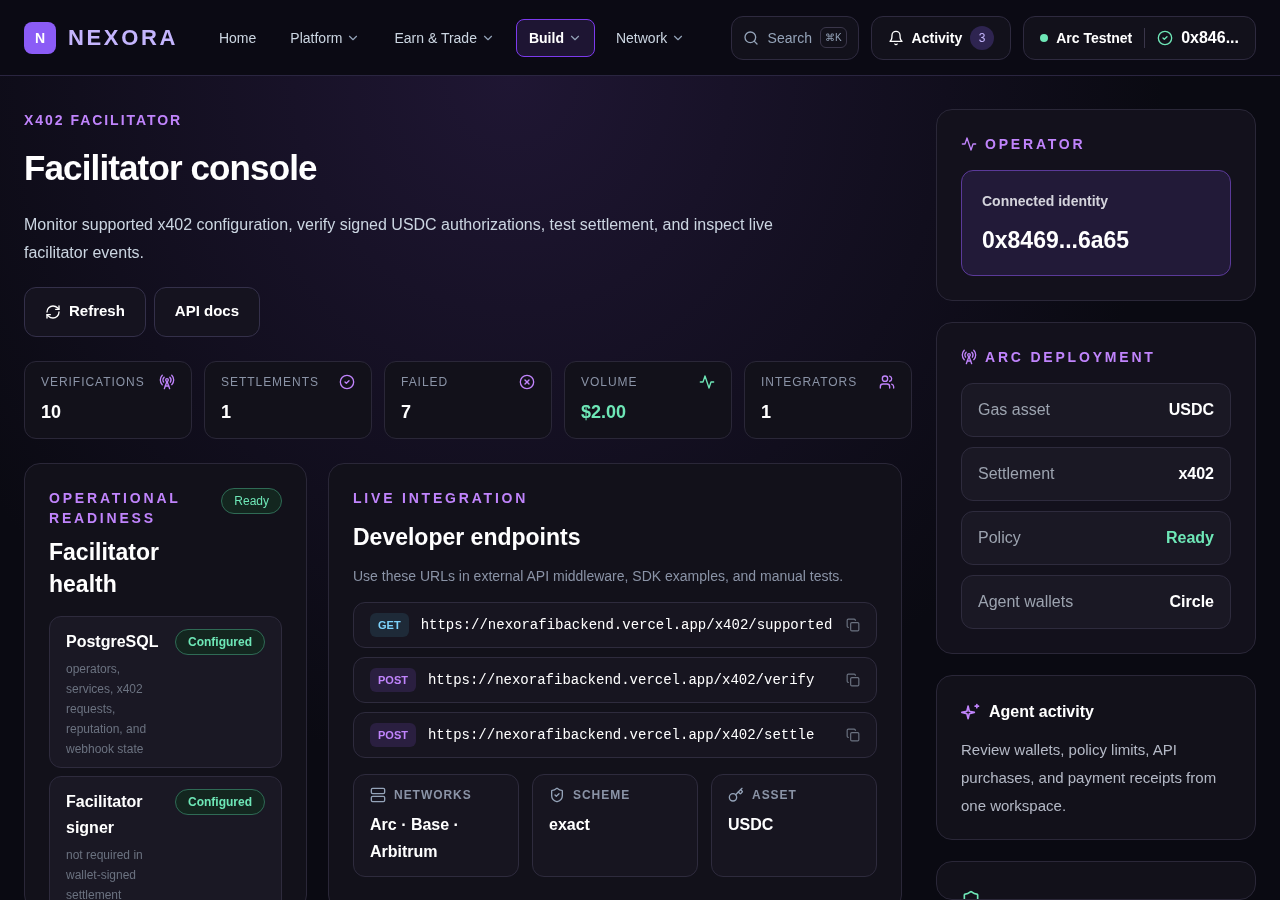 Image resolution: width=1280 pixels, height=900 pixels. I want to click on stat-label: SETTLEMENTS, so click(270, 381).